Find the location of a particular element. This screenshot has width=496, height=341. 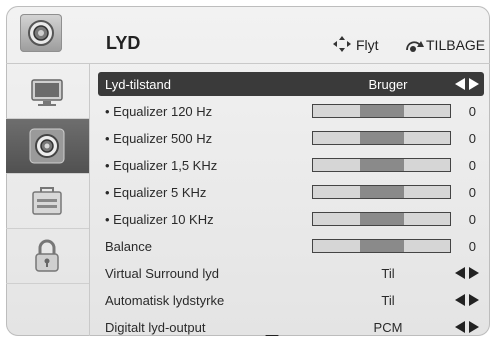

balance-row: Balance 0 is located at coordinates (291, 246).